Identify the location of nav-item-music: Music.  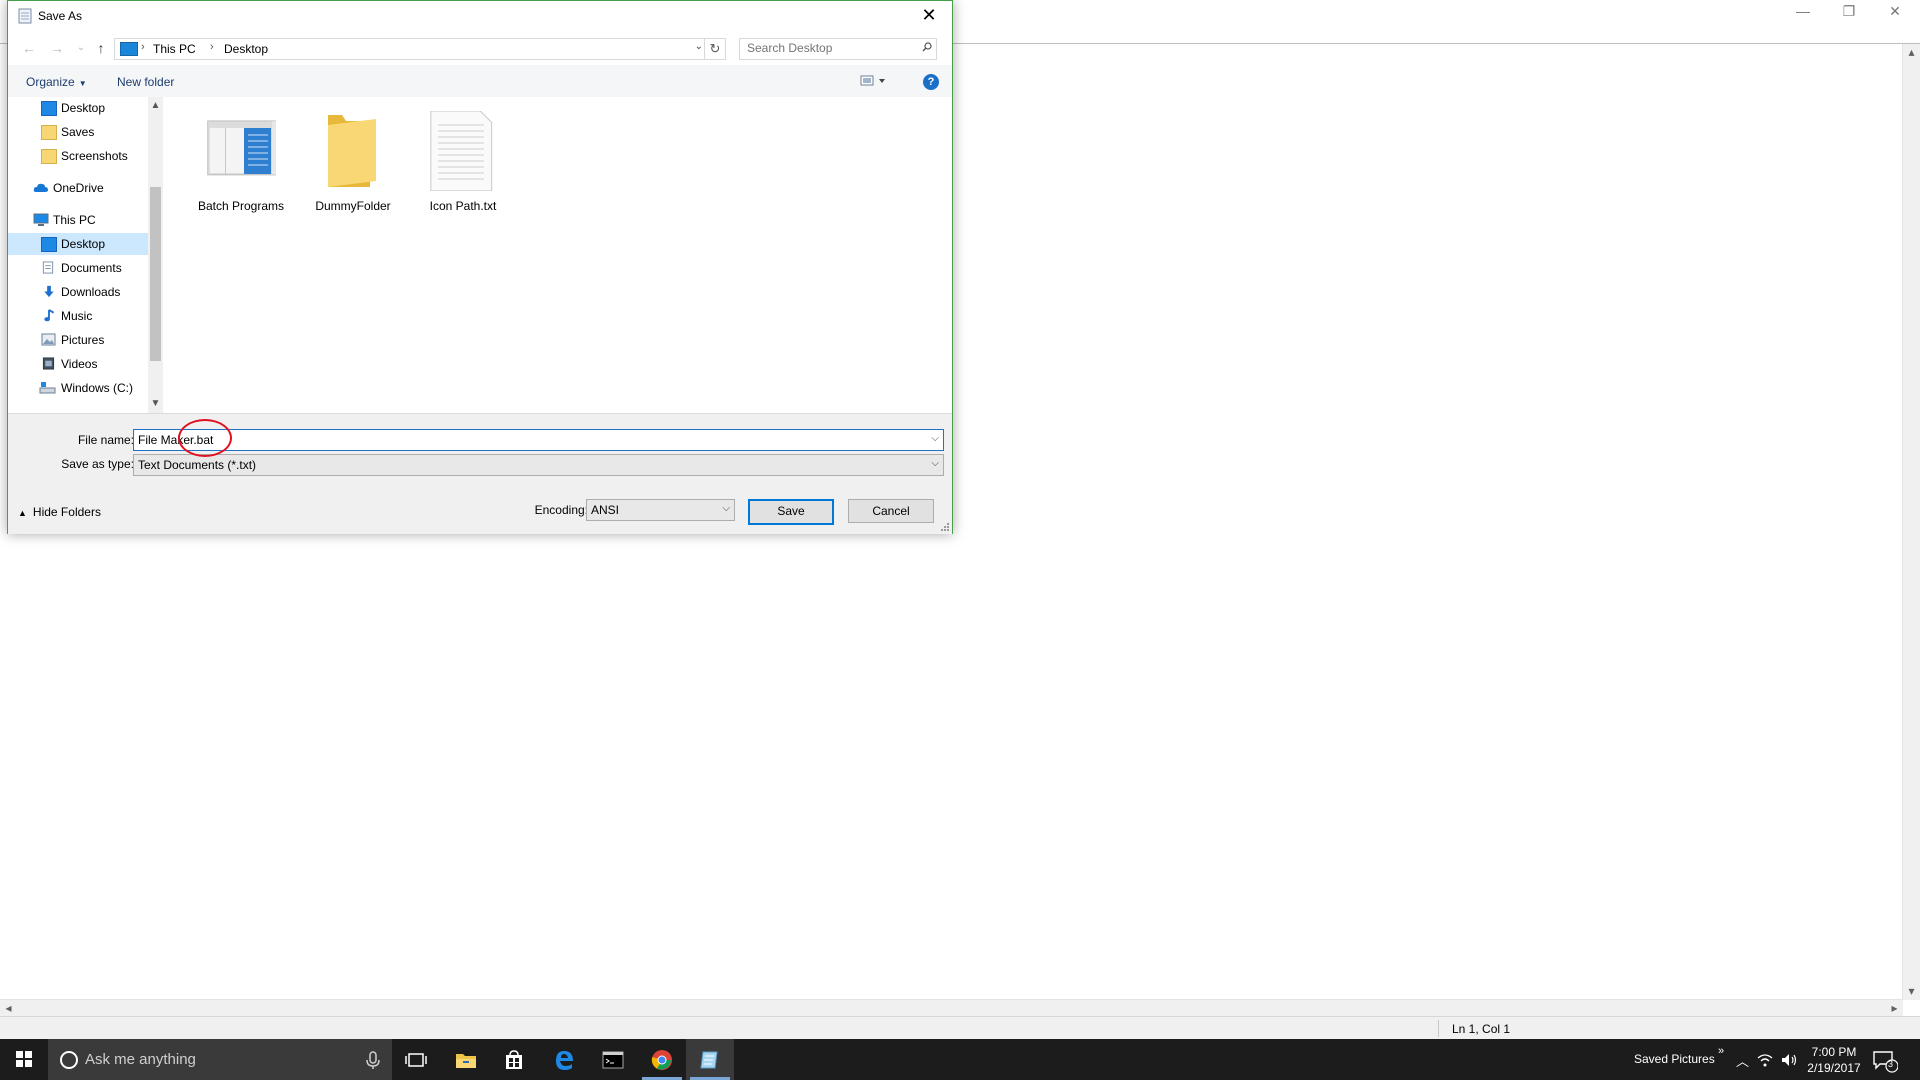
(78, 316).